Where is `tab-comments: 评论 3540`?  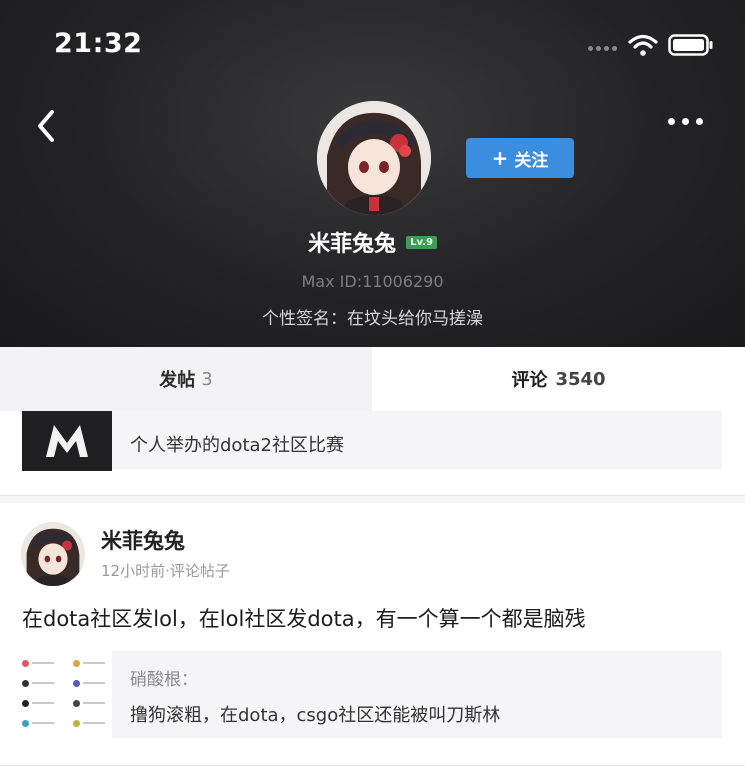
tab-comments: 评论 3540 is located at coordinates (558, 379).